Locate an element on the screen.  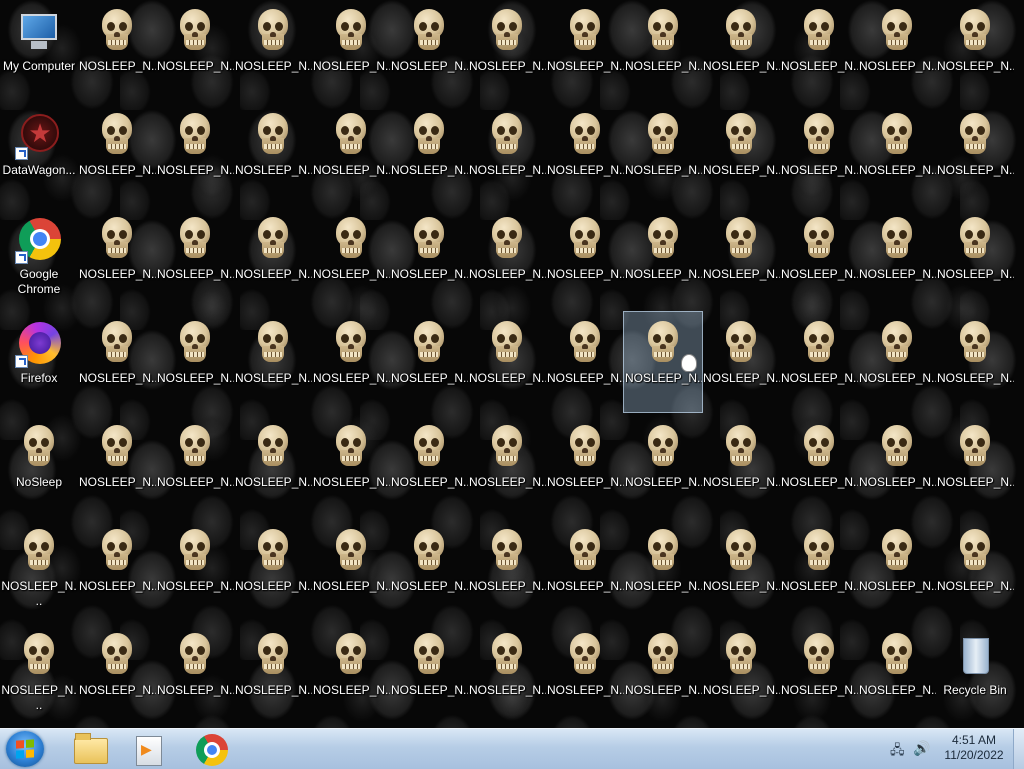
system-clock: 4:51 AM 11/20/2022 is located at coordinates (974, 748).